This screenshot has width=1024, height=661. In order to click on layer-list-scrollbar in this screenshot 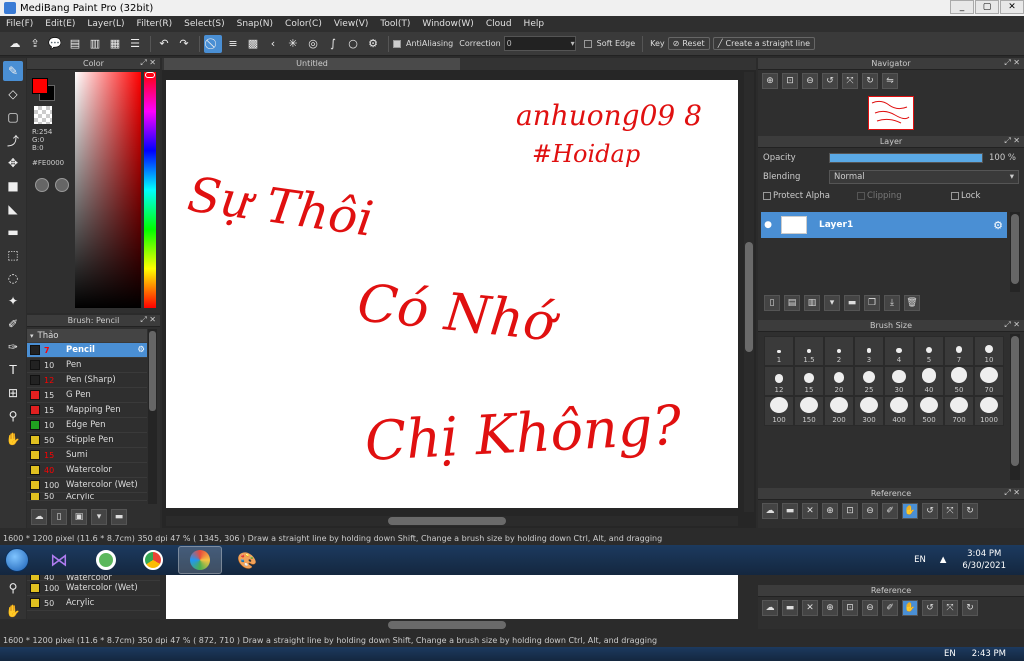, I will do `click(1015, 252)`.